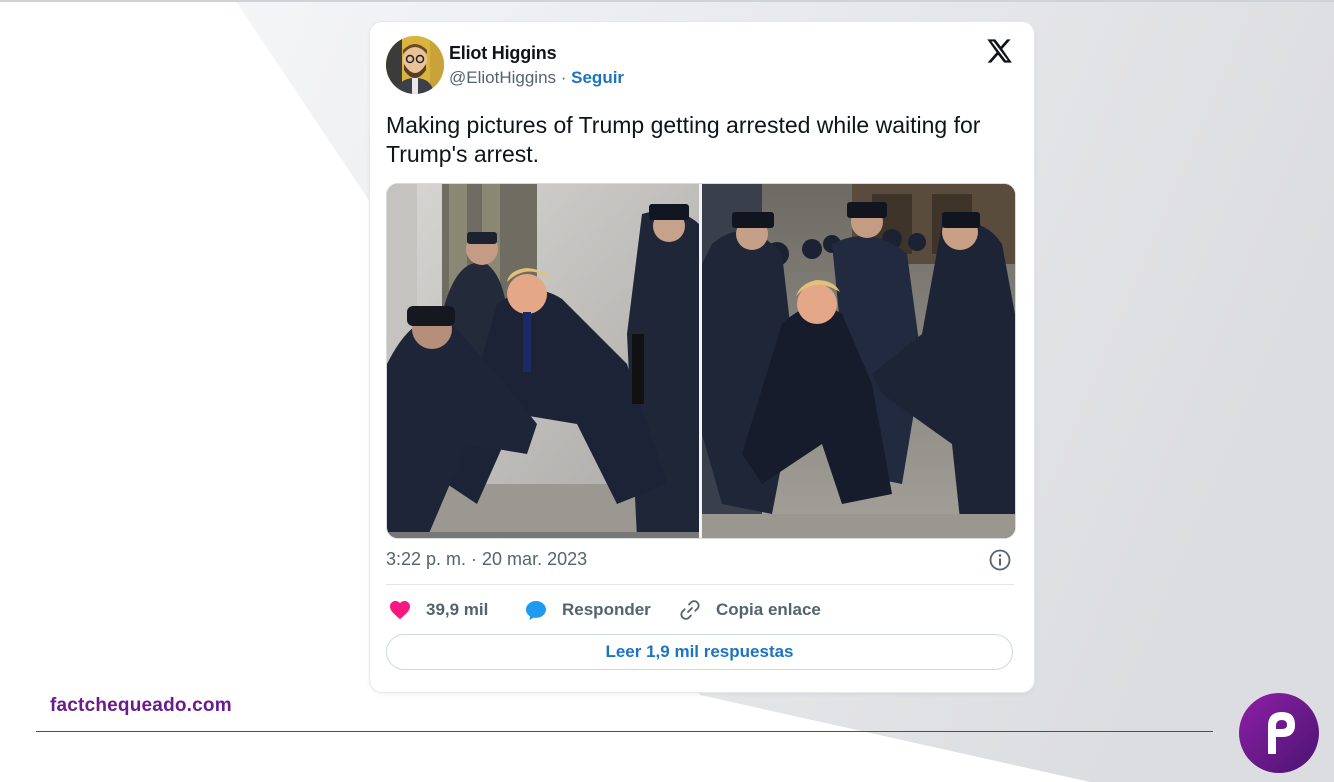  I want to click on arrest-photo-right, so click(858, 361).